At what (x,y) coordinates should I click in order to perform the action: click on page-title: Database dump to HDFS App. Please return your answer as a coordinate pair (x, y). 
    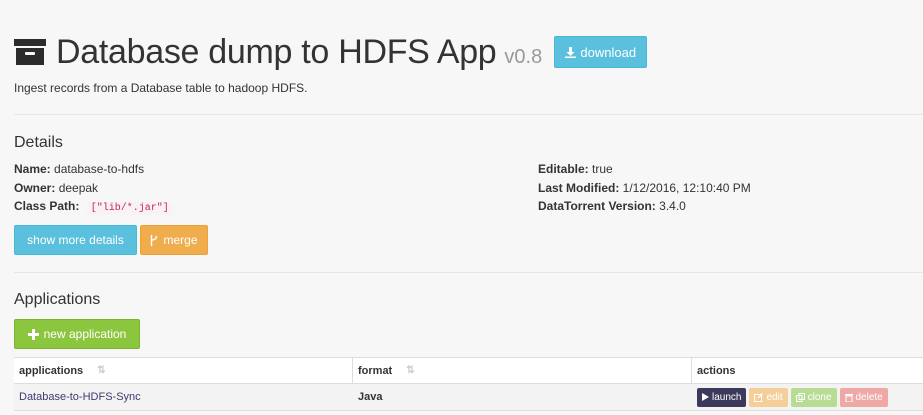
    Looking at the image, I should click on (276, 51).